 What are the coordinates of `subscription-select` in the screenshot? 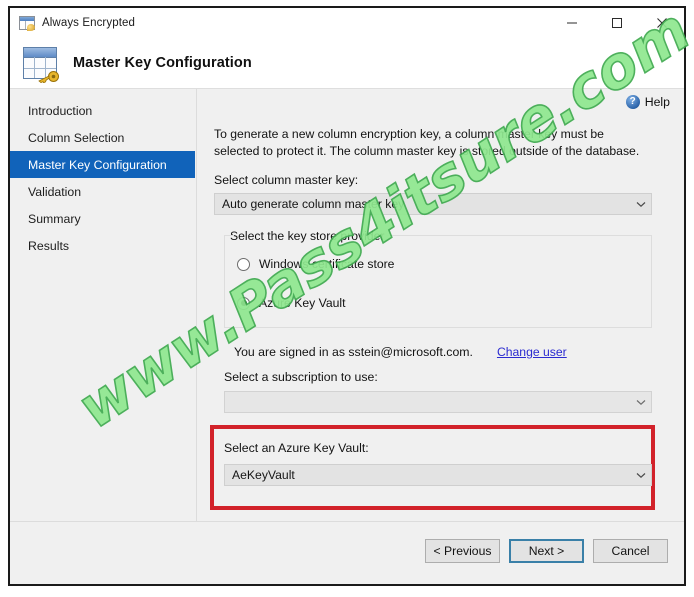 It's located at (438, 402).